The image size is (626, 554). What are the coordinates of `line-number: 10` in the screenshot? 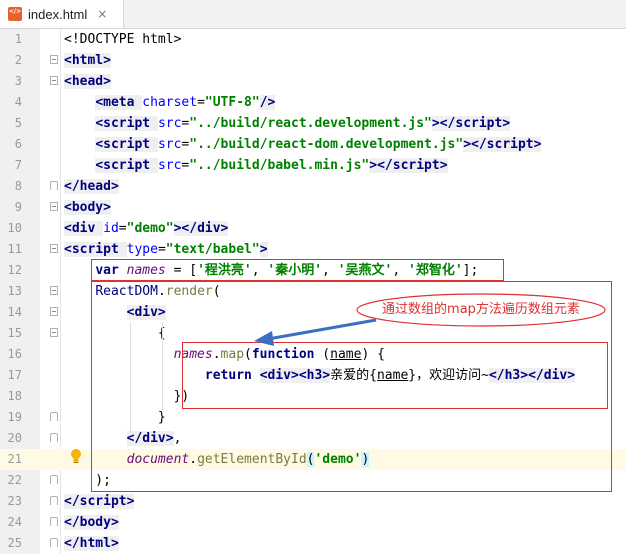 It's located at (14, 228).